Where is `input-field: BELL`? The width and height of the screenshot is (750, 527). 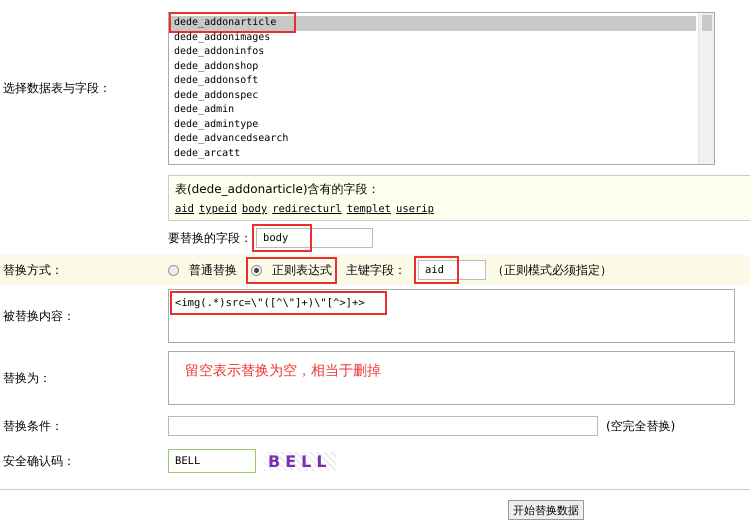 input-field: BELL is located at coordinates (212, 461).